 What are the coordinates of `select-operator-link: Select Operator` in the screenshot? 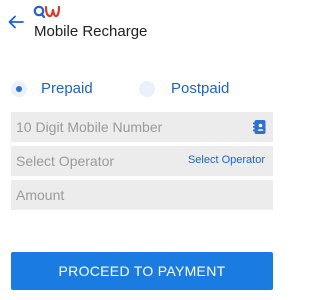 It's located at (226, 160).